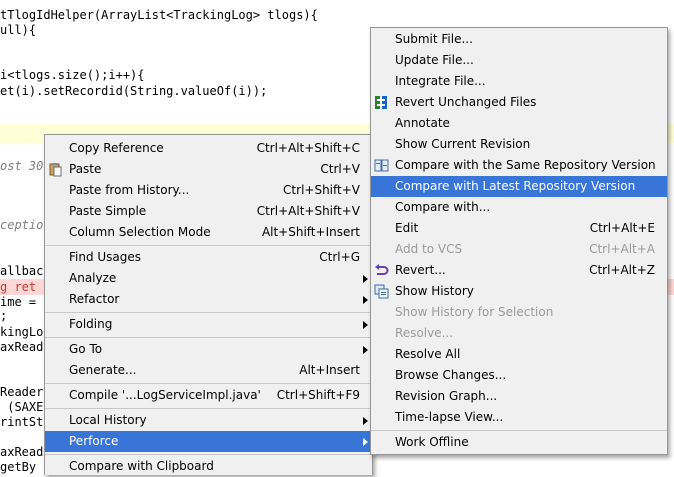  Describe the element at coordinates (519, 123) in the screenshot. I see `menu-item-annotate: Annotate` at that location.